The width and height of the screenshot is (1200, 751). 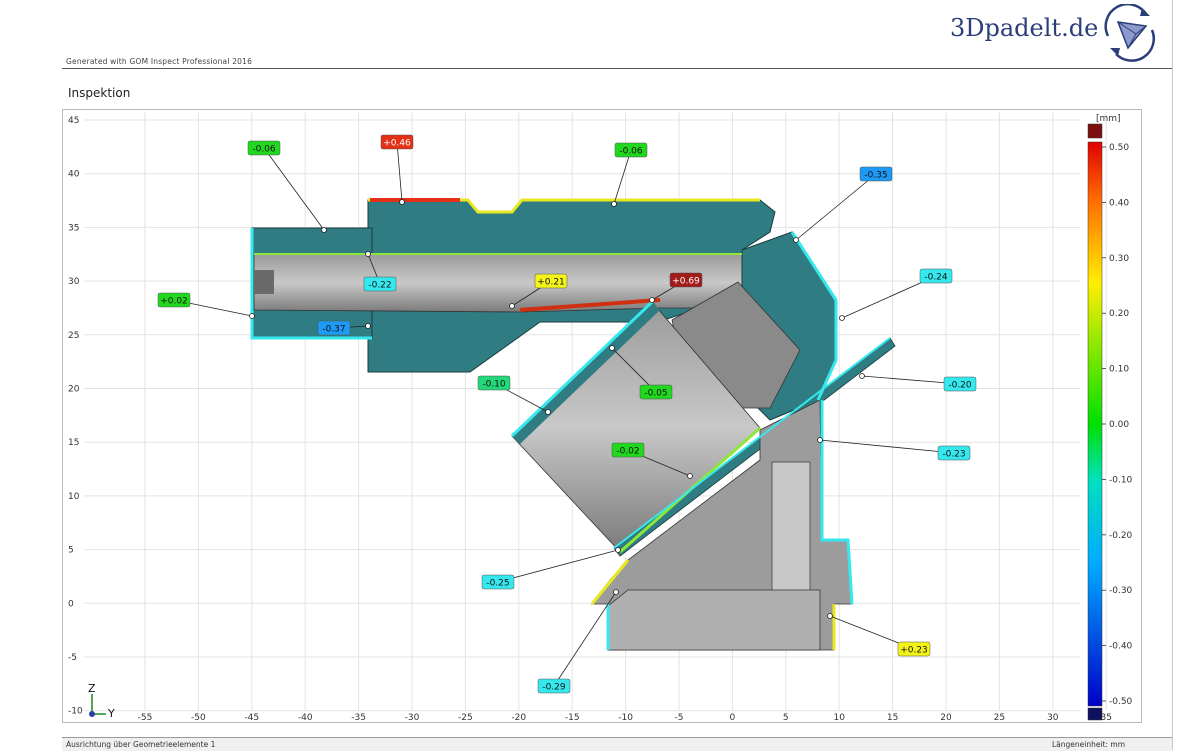 What do you see at coordinates (251, 718) in the screenshot?
I see `x-tick-label: -45` at bounding box center [251, 718].